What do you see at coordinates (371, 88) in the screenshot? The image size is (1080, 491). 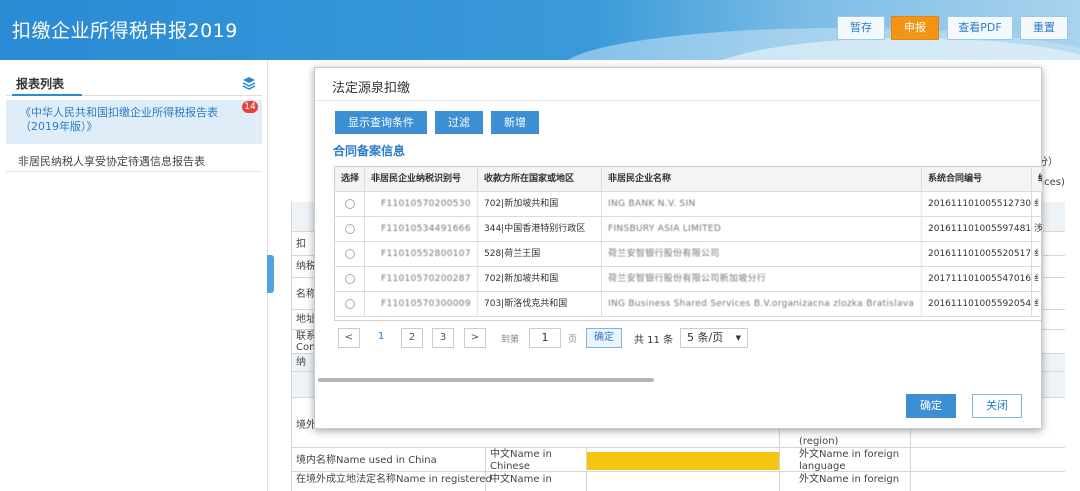 I see `modal-title: 法定源泉扣缴` at bounding box center [371, 88].